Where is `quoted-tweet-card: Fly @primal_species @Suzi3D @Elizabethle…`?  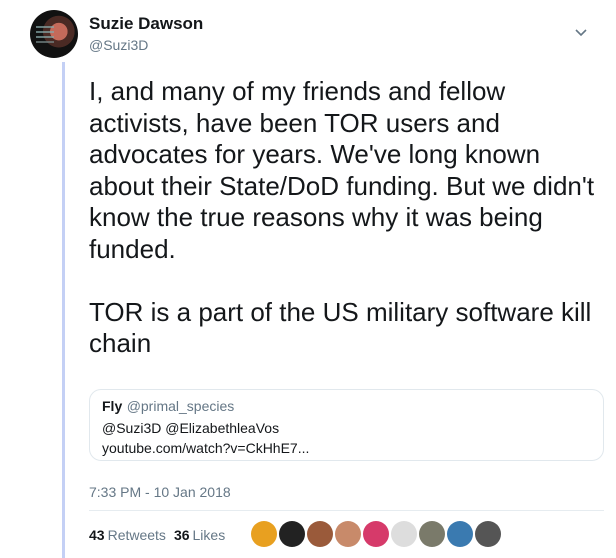 quoted-tweet-card: Fly @primal_species @Suzi3D @Elizabethle… is located at coordinates (346, 425).